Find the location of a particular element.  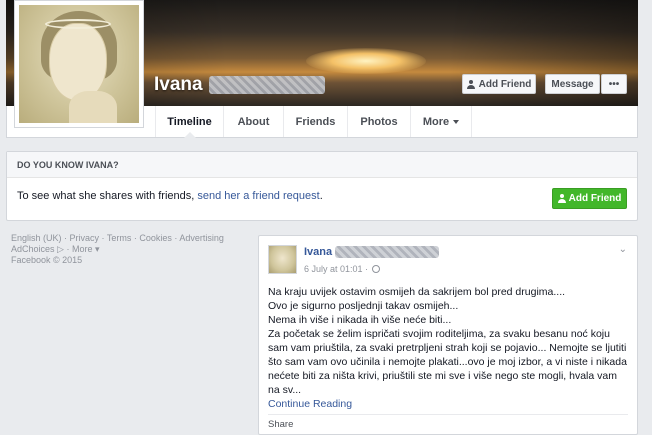

footer-line-2: AdChoices ▷ · More ▾ is located at coordinates (126, 249).